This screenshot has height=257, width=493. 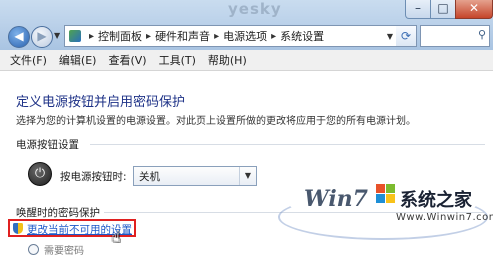 What do you see at coordinates (47, 145) in the screenshot?
I see `power-button-section-heading: 电源按钮设置` at bounding box center [47, 145].